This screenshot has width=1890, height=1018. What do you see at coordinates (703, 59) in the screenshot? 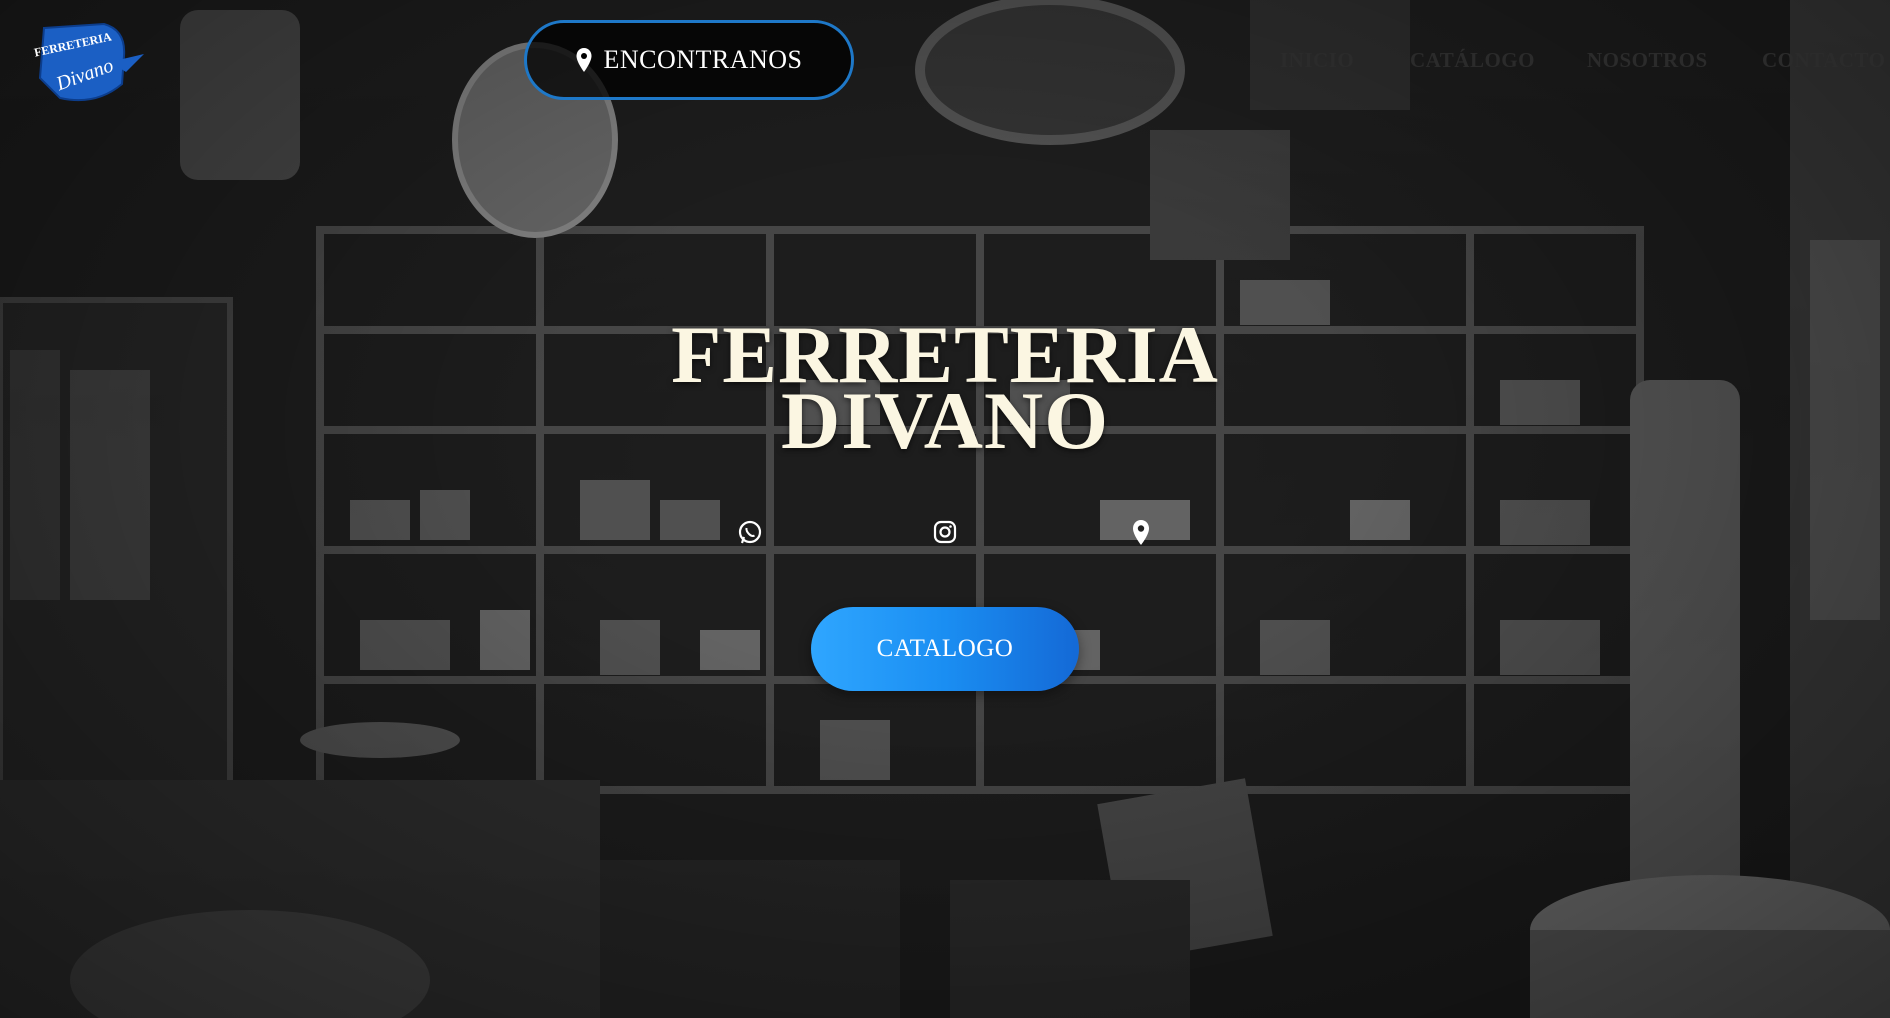
I see `find-us-label: ENCONTRANOS` at bounding box center [703, 59].